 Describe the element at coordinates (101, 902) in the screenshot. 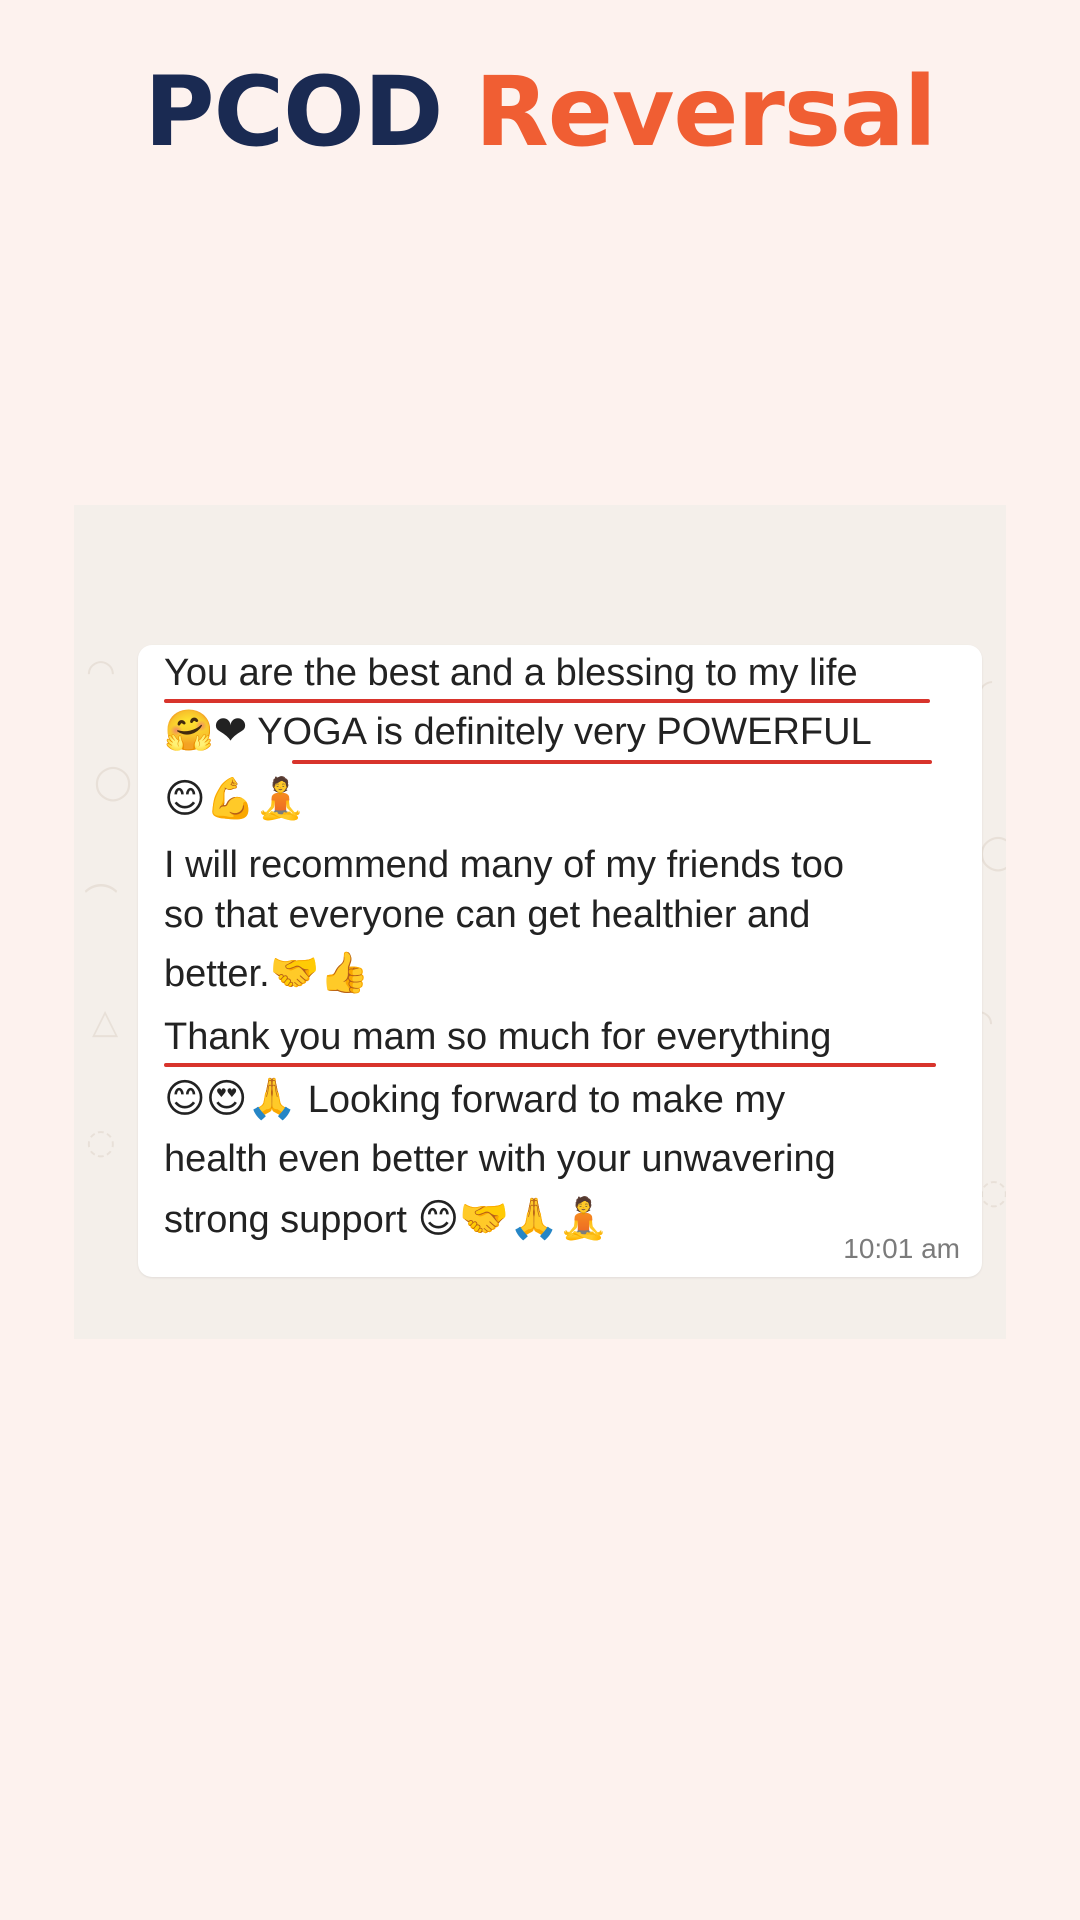

I see `wallpaper-doodle-icon: ⌒` at that location.